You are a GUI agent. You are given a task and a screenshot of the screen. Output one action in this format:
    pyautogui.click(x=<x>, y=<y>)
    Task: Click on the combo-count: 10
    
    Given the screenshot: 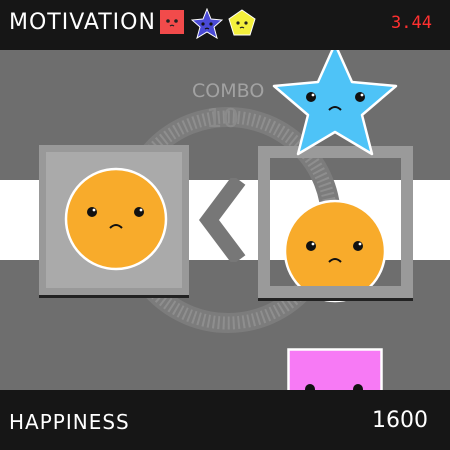 What is the action you would take?
    pyautogui.click(x=223, y=119)
    